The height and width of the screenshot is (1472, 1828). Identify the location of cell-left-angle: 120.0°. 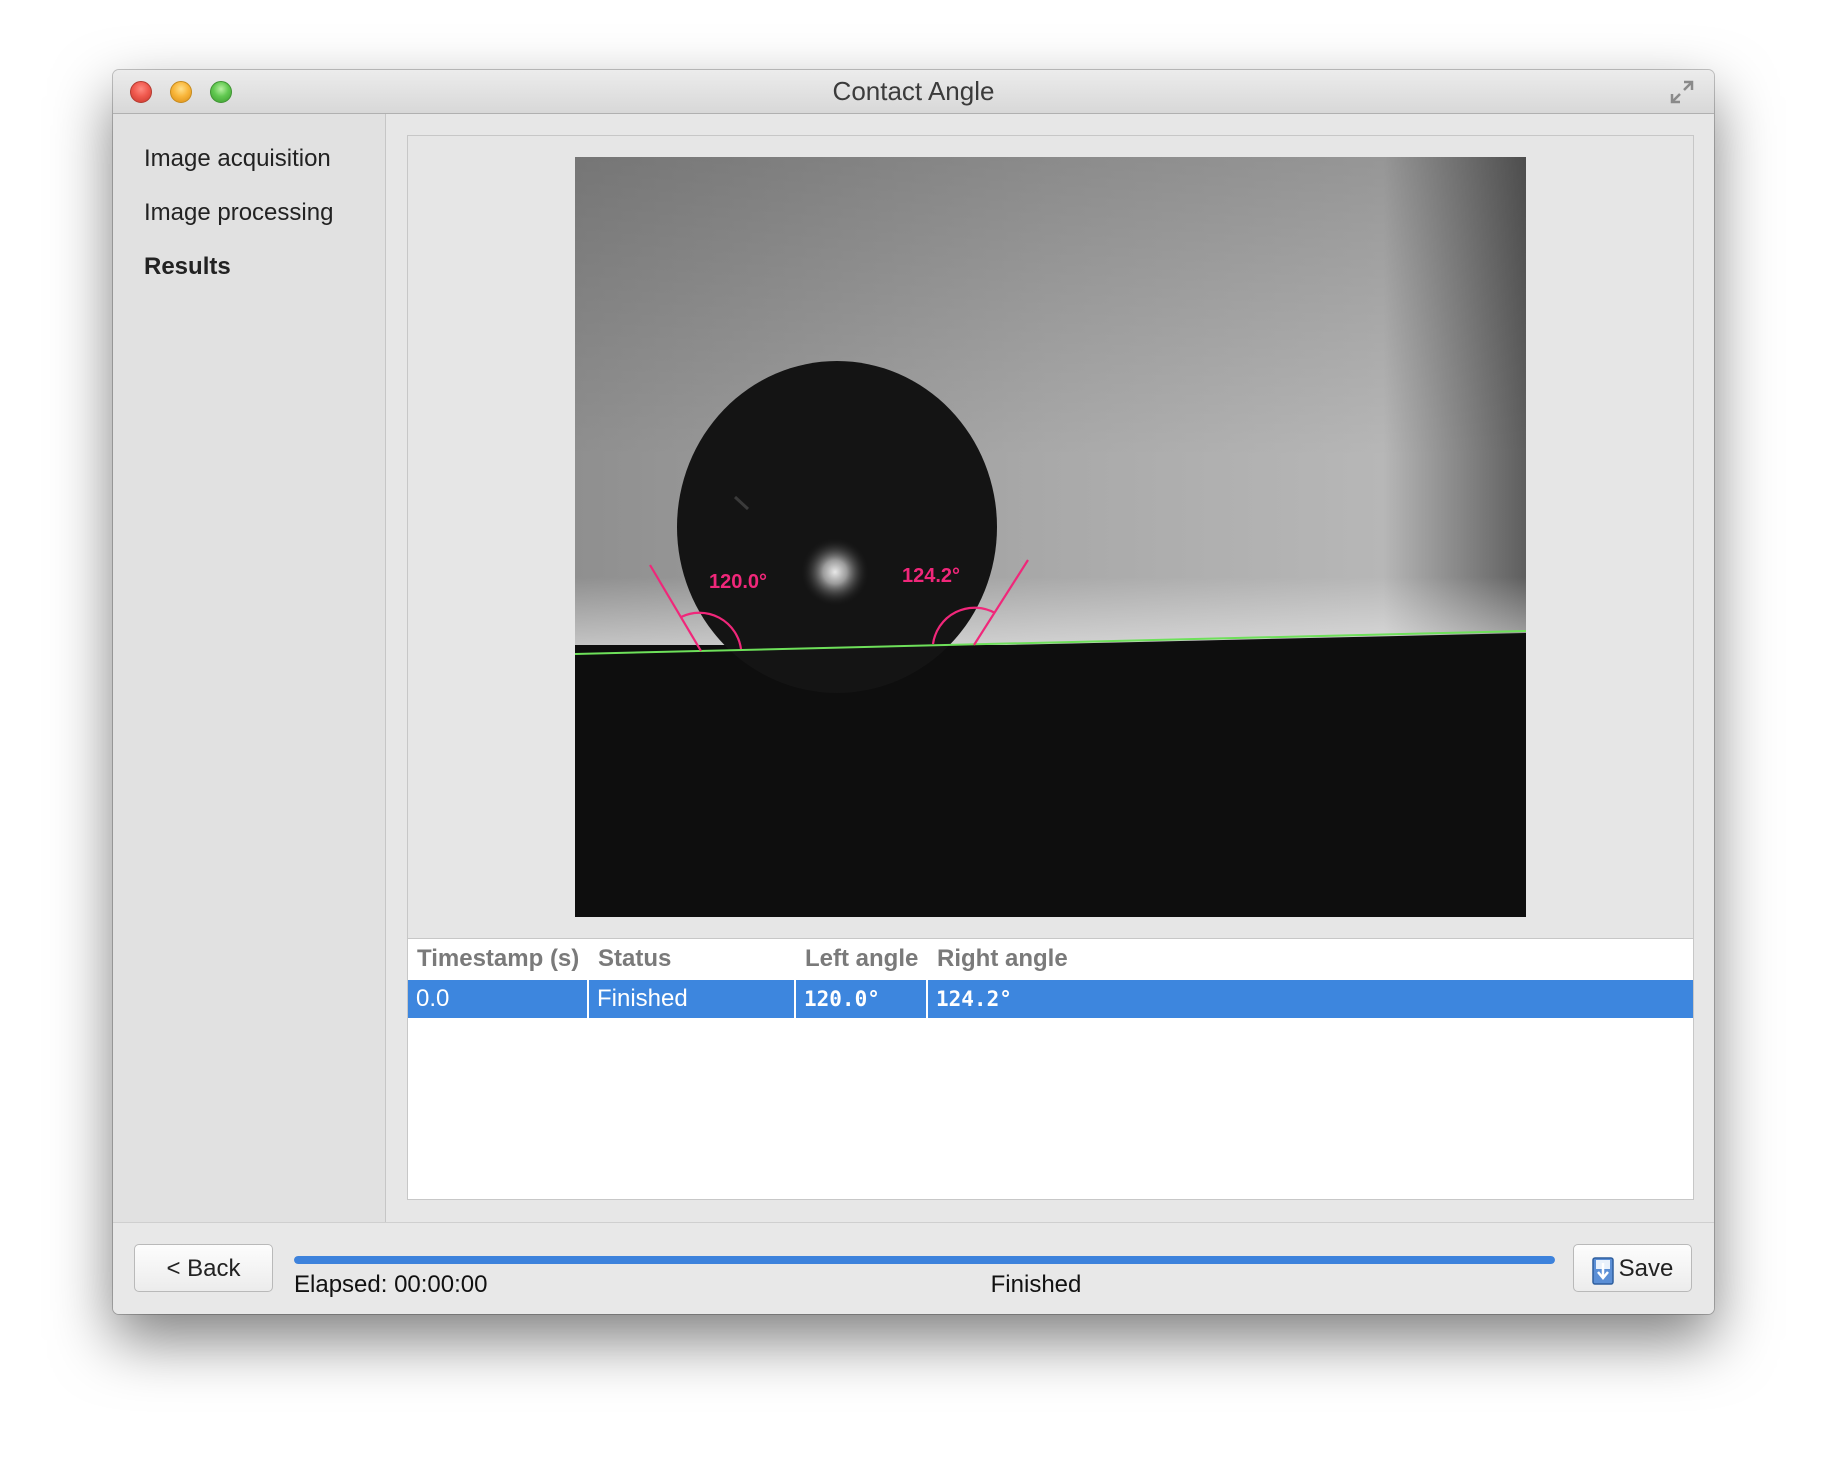
(862, 999).